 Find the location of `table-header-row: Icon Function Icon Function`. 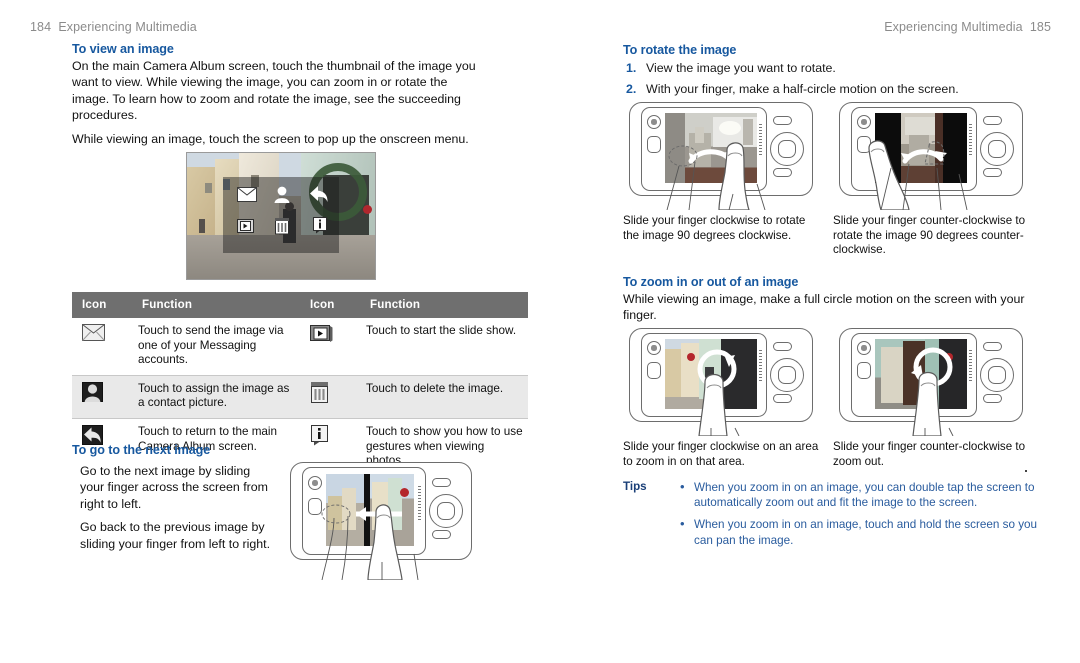

table-header-row: Icon Function Icon Function is located at coordinates (300, 305).